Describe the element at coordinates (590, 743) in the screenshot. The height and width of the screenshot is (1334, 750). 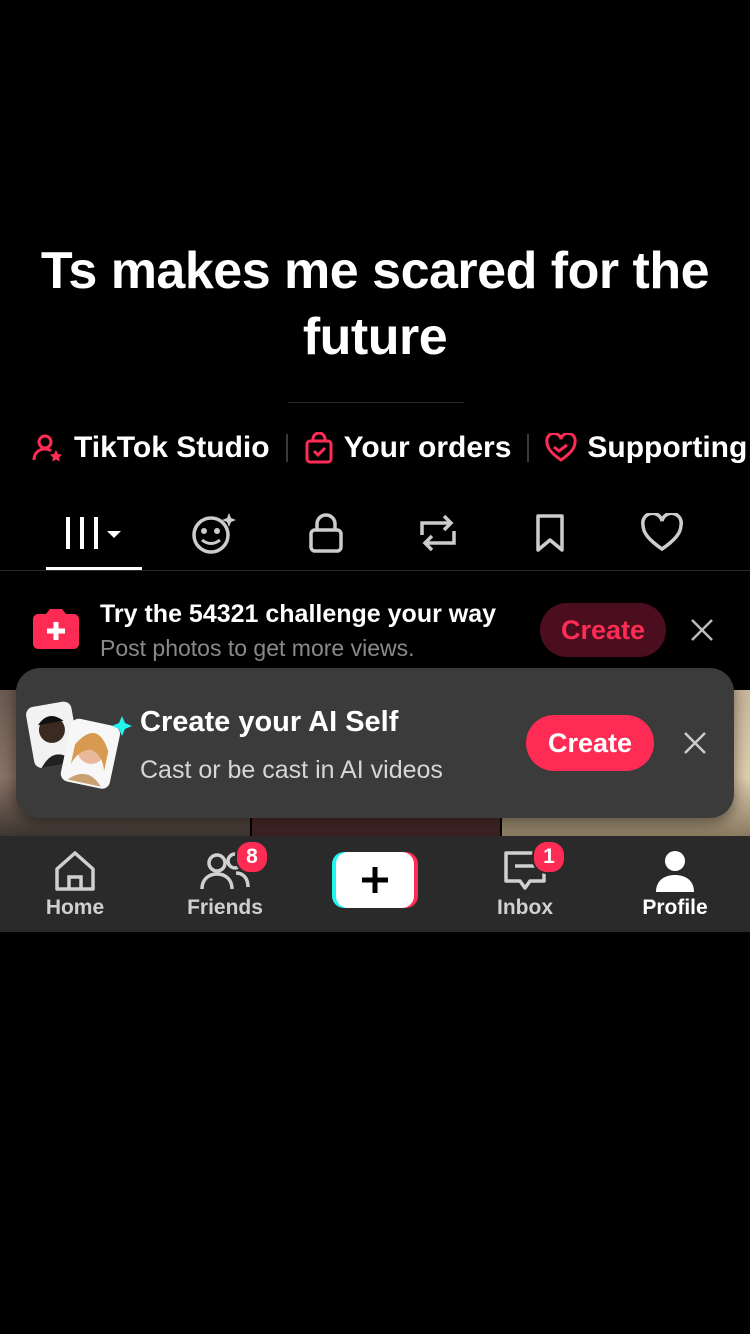
I see `ai-self-create-button: Create` at that location.